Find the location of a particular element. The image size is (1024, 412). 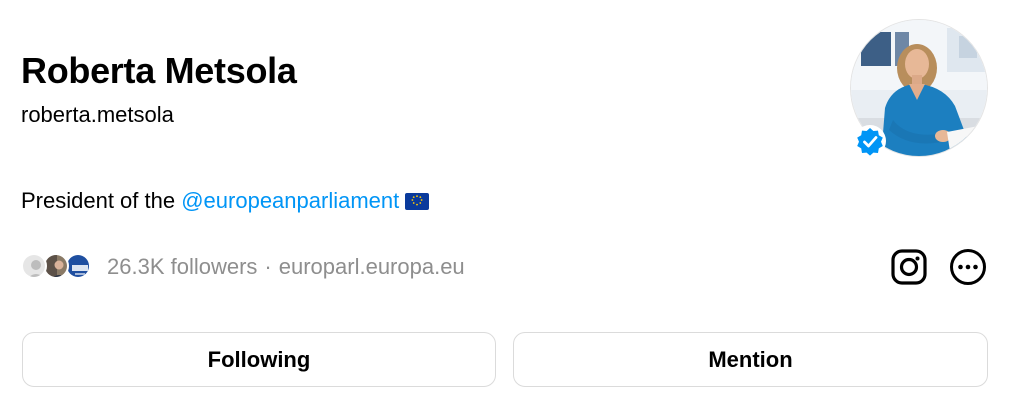

following-button: Following is located at coordinates (259, 359).